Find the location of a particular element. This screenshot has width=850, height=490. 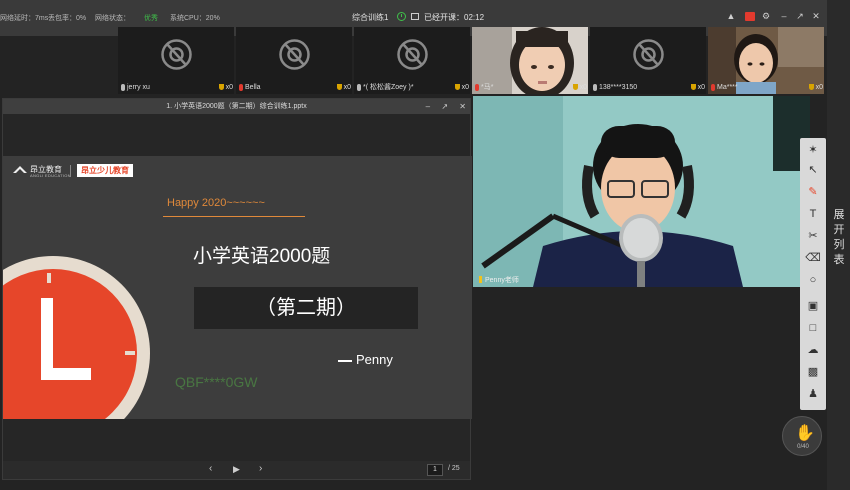

hand-icon: ✋ is located at coordinates (805, 433).